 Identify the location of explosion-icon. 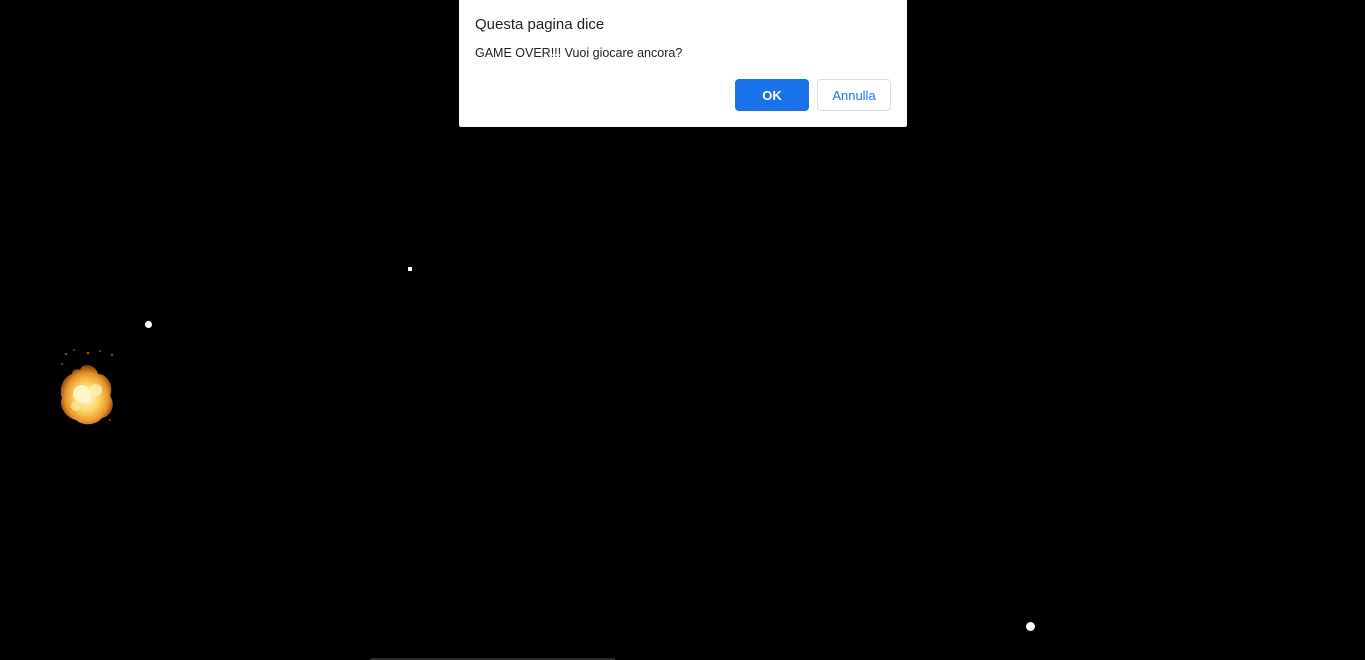
(87, 386).